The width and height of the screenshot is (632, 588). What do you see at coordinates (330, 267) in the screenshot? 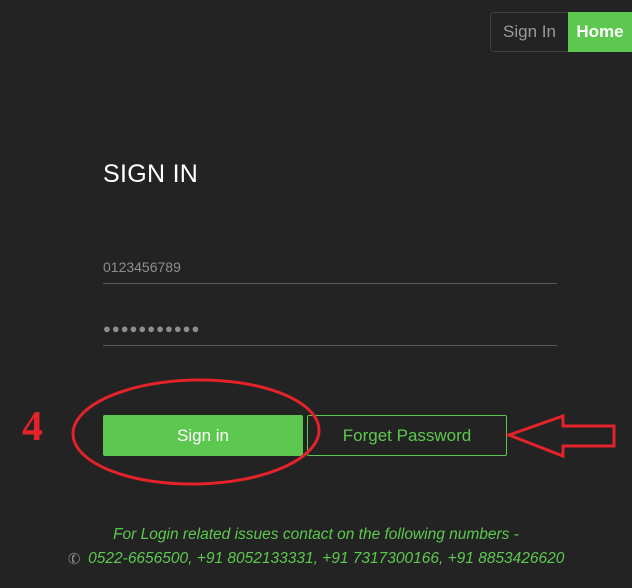
I see `username-input` at bounding box center [330, 267].